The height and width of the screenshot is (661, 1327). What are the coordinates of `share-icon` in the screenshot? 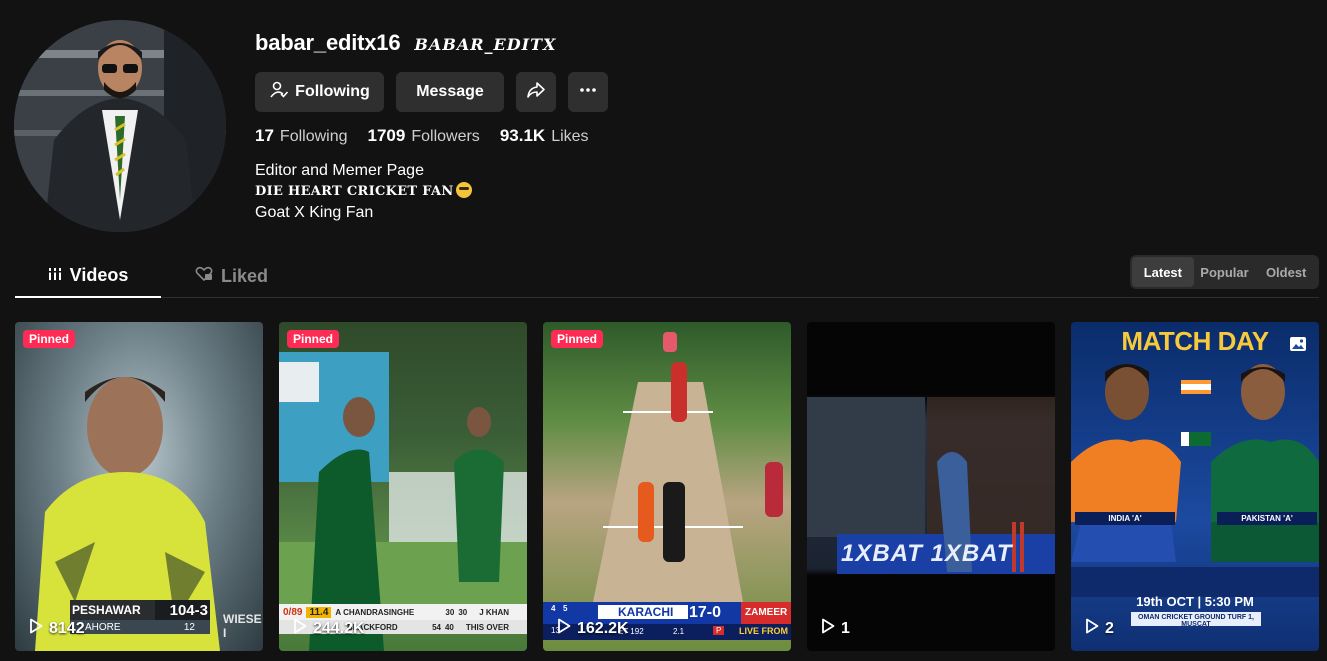 It's located at (536, 92).